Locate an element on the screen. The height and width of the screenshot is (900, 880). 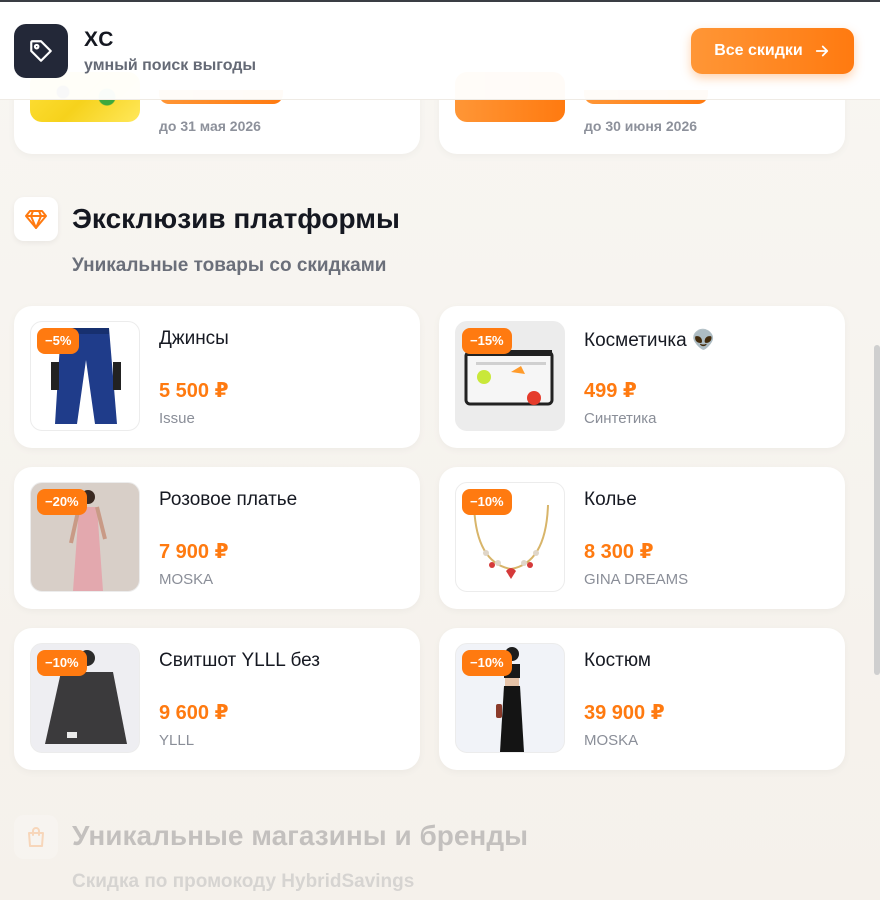
all-discounts-button: Все скидки is located at coordinates (772, 51).